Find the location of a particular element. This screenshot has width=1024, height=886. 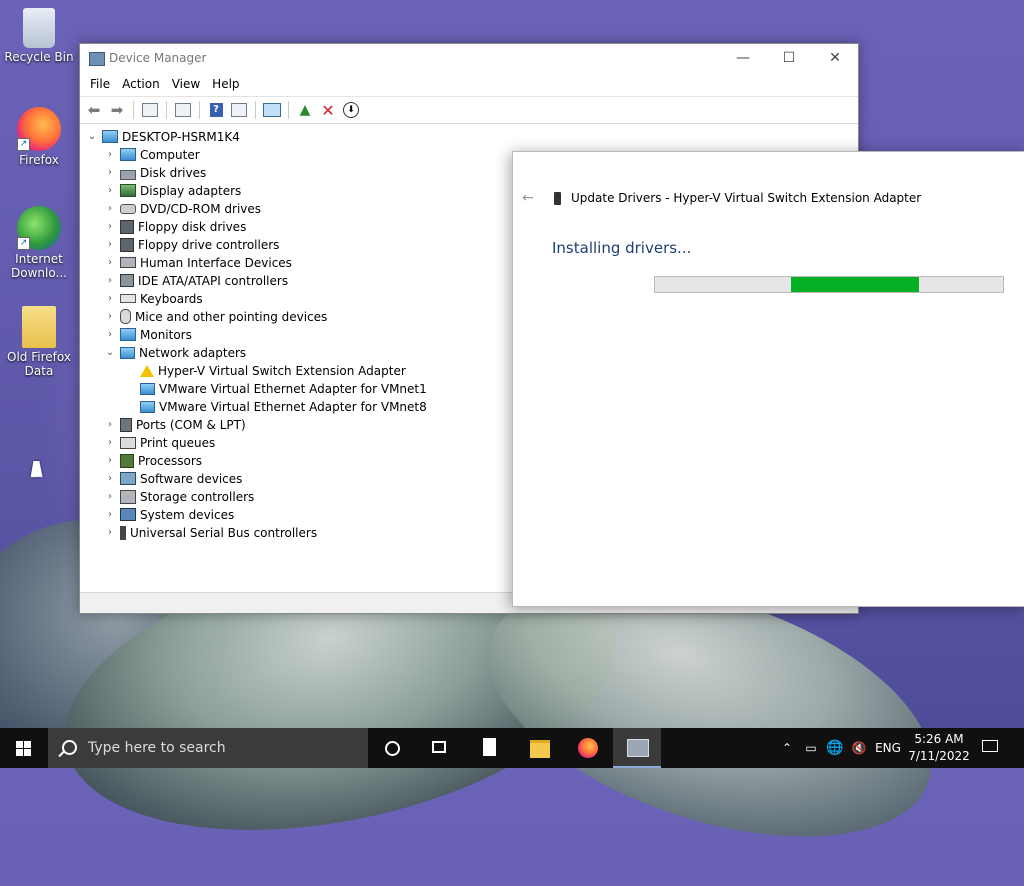

tree-category: › IDE ATA/ATAPI controllers is located at coordinates (196, 281).